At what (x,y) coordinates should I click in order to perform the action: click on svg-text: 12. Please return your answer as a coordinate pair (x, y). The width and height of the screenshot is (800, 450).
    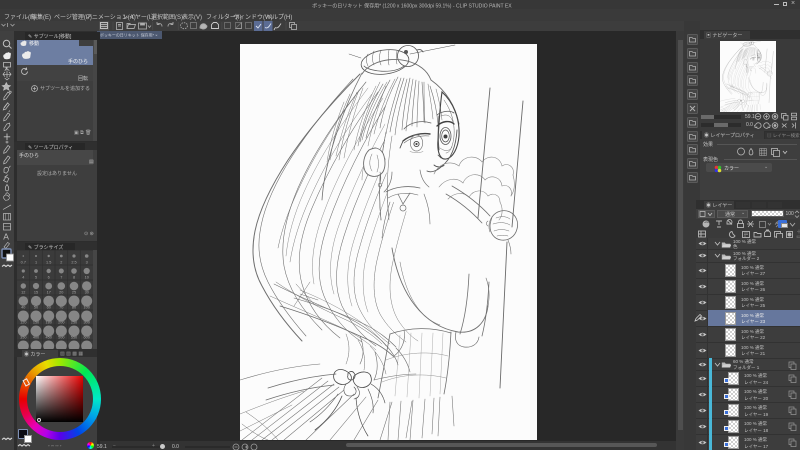
    Looking at the image, I should click on (23, 292).